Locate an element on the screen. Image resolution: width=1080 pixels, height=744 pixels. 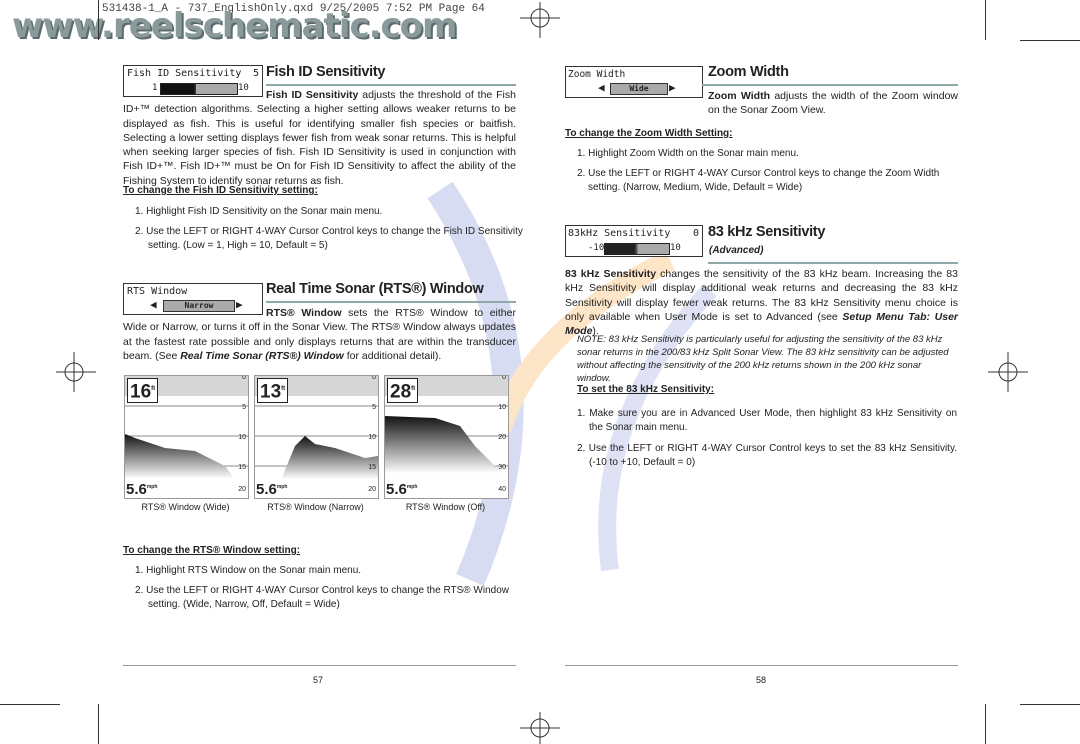
depth-readout: 13 is located at coordinates (271, 392).